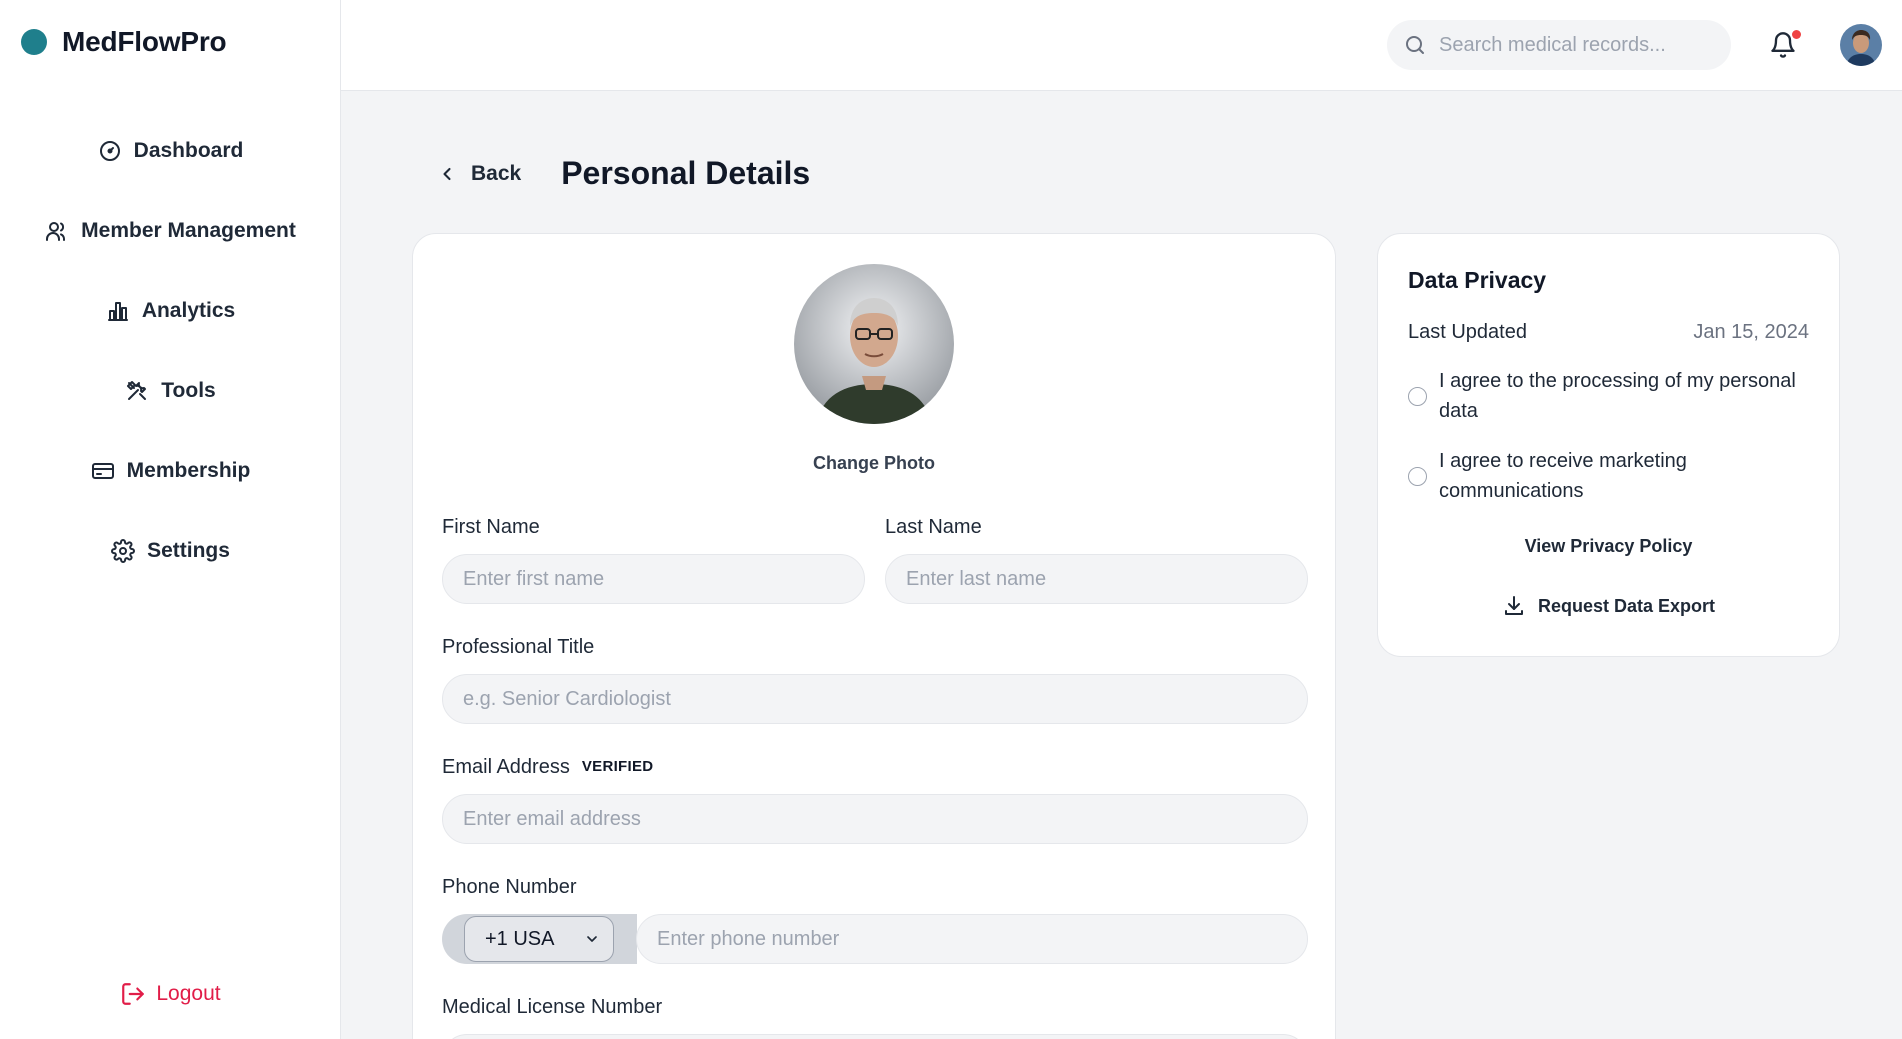 This screenshot has height=1039, width=1902. I want to click on first-name-label: First Name, so click(491, 527).